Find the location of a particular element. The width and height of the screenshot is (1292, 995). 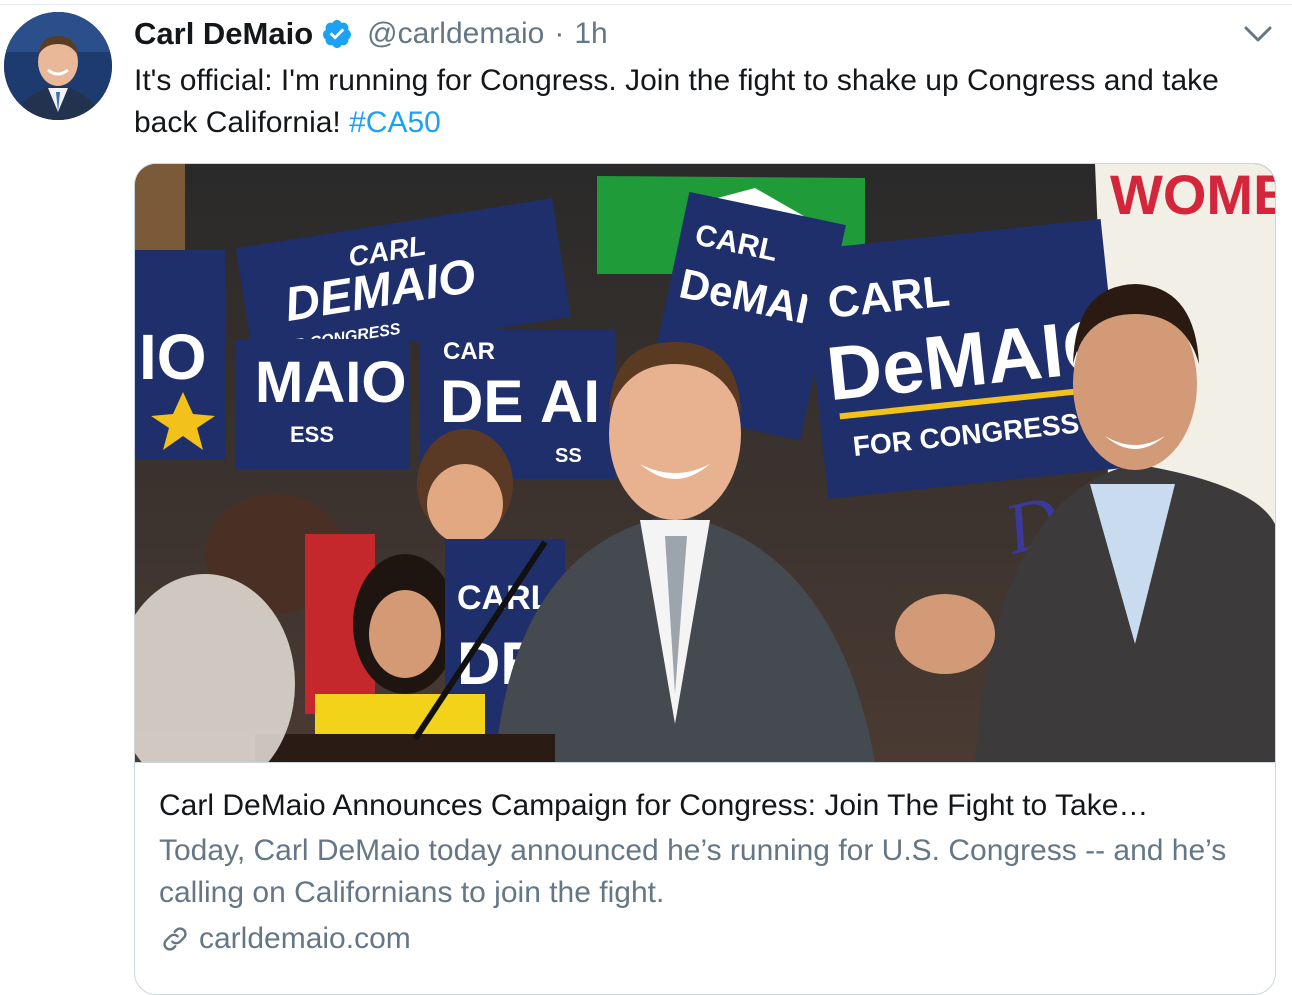

chevron-down-icon is located at coordinates (1258, 34).